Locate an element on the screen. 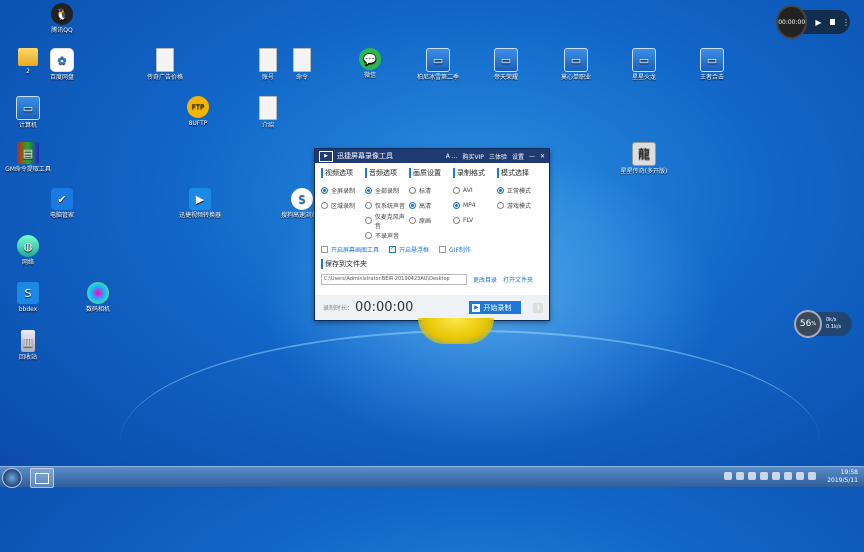  desktop-icon: ▭ 莫心单职业 is located at coordinates (576, 64).